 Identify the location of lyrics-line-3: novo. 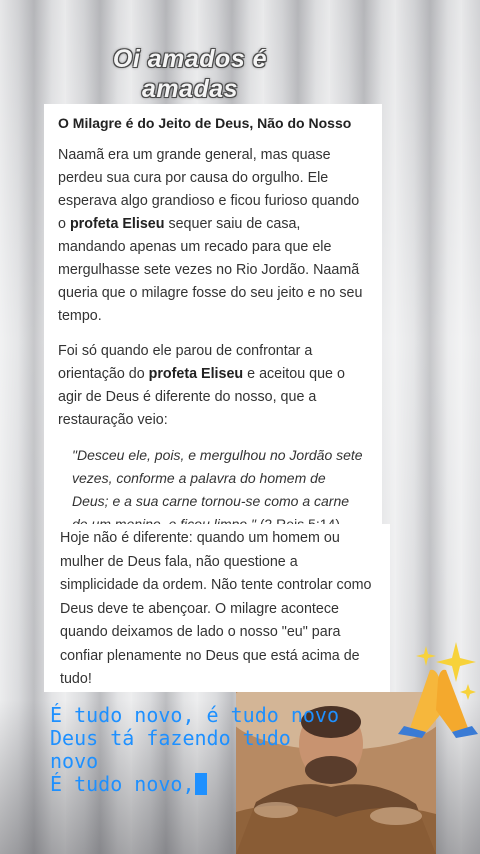
(74, 761).